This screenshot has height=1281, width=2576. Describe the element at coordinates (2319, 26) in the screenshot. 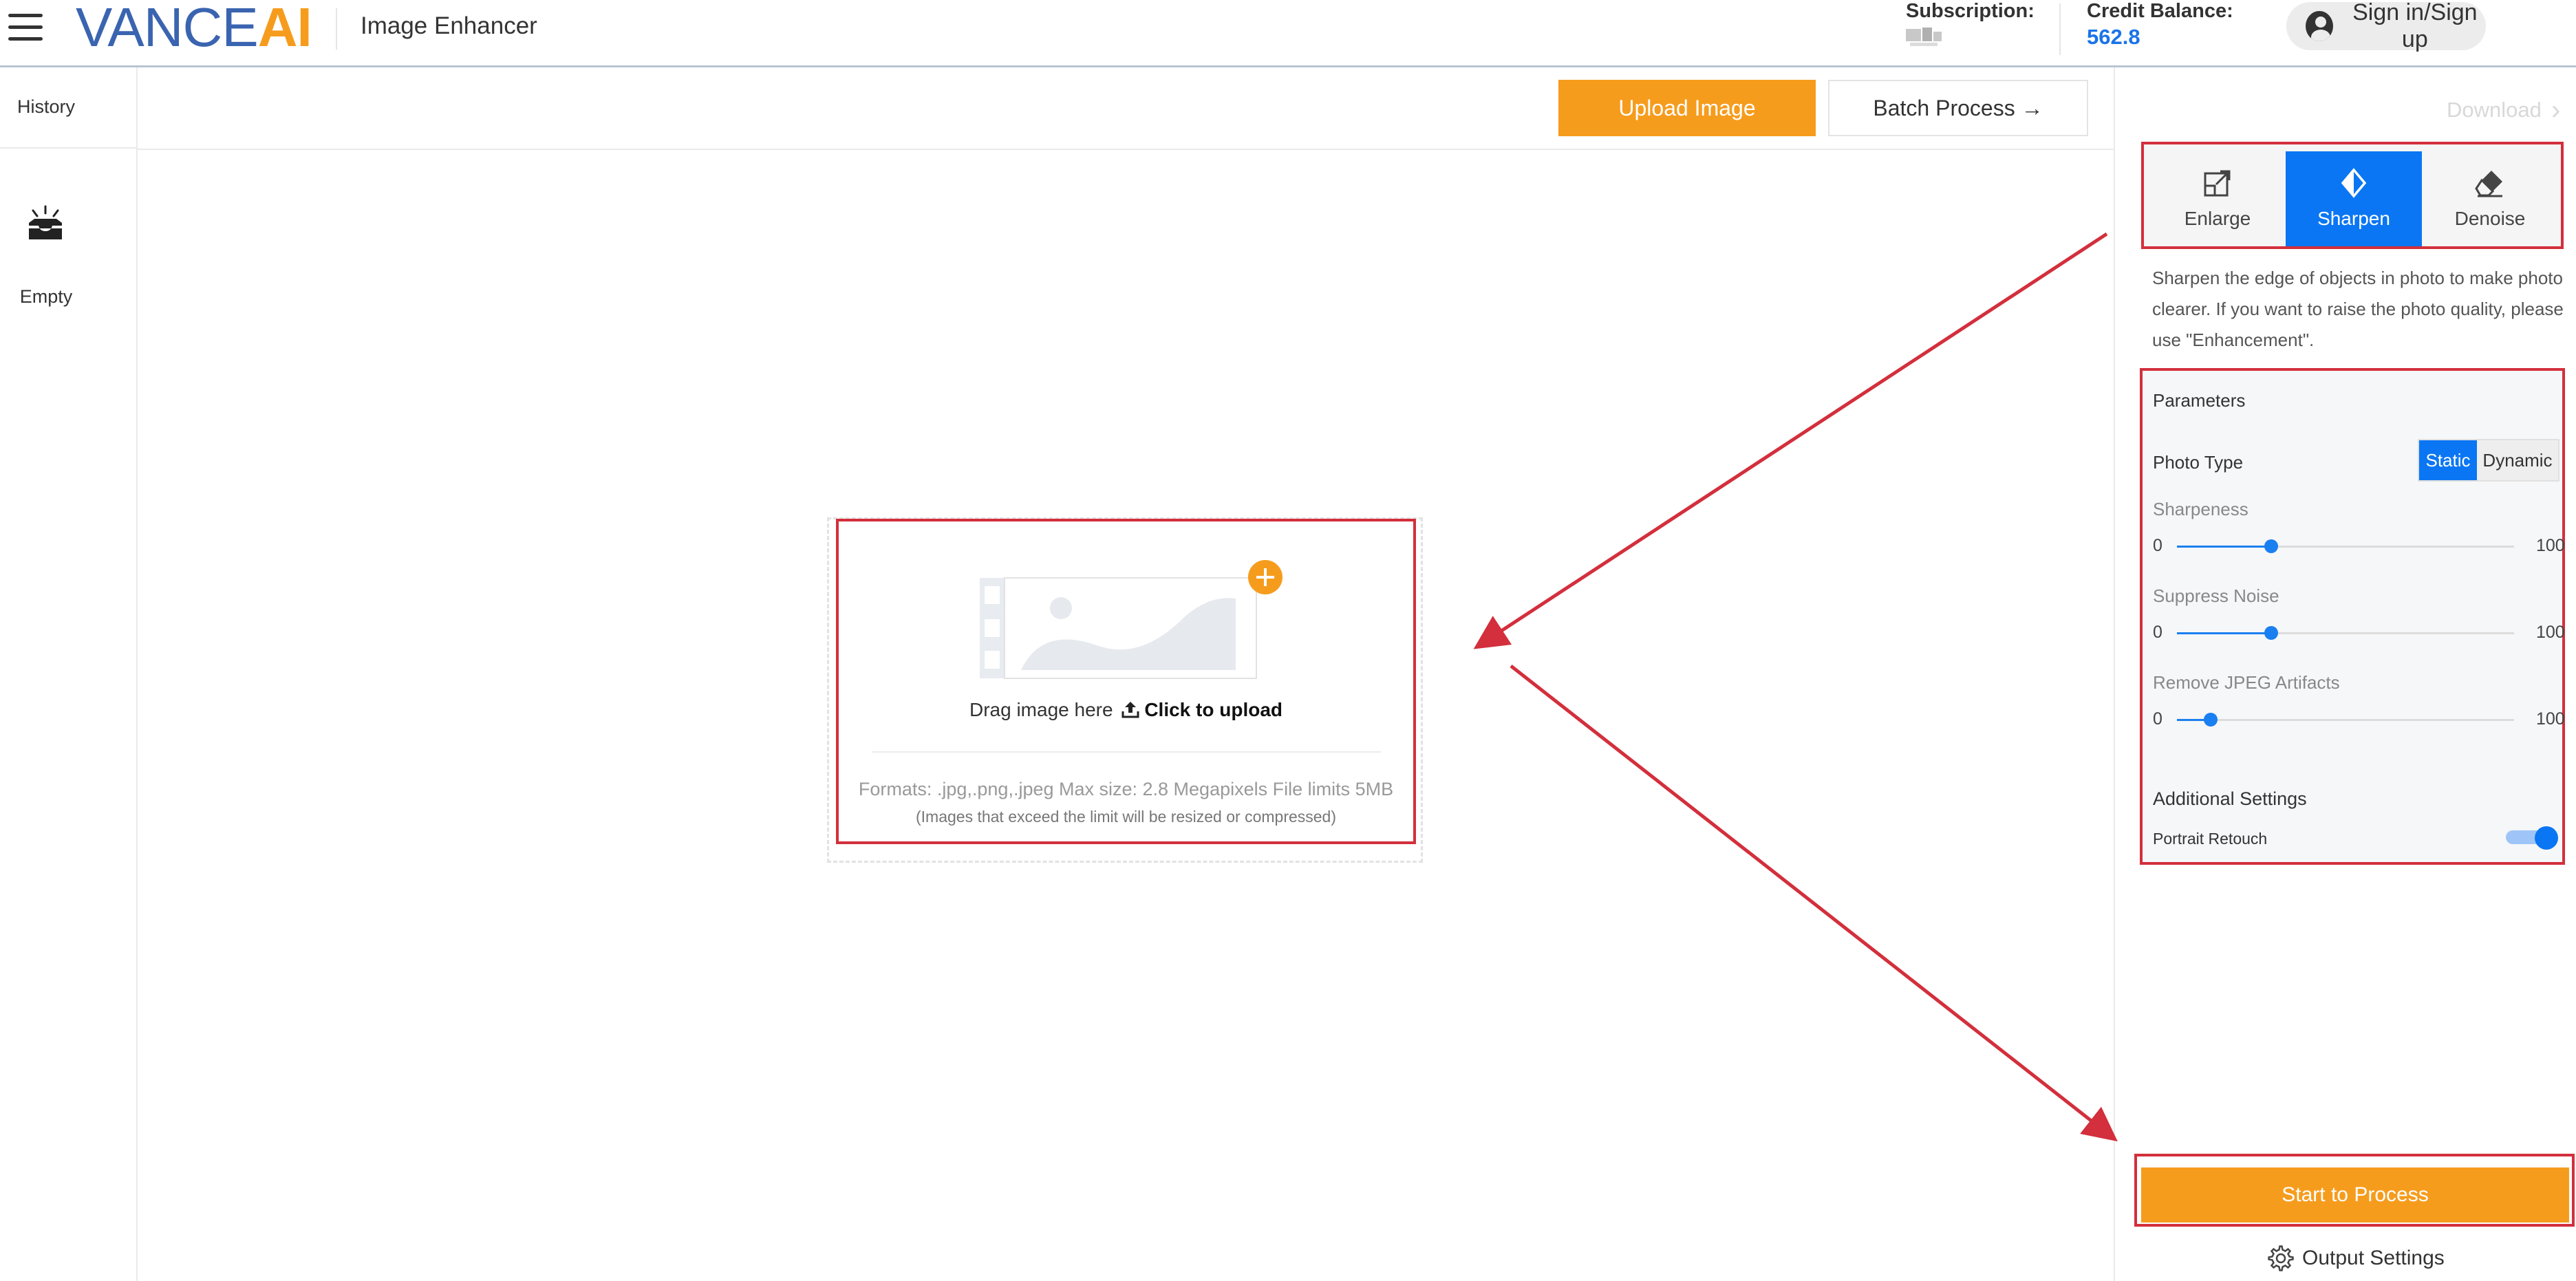

I see `user-avatar-icon` at that location.